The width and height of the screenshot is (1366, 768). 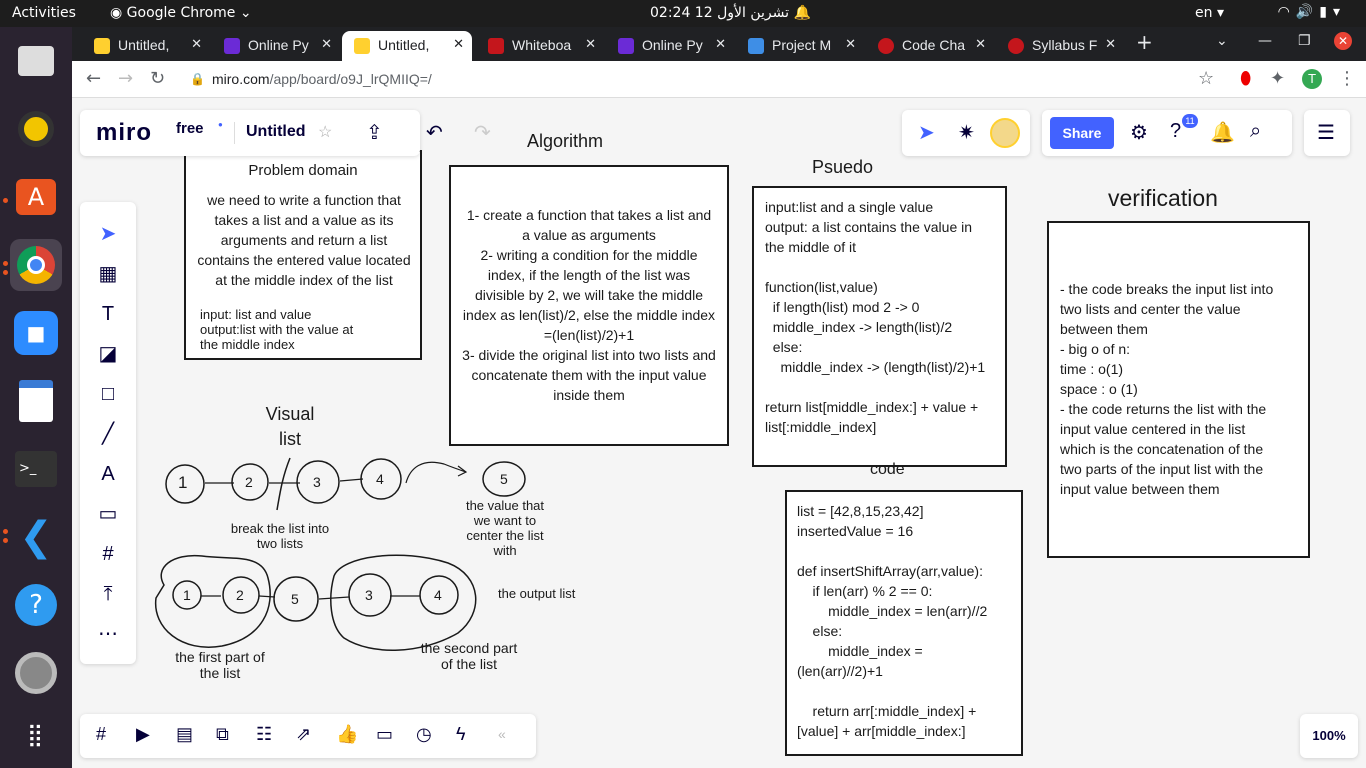 I want to click on language-indicator: en ▾, so click(x=1209, y=13).